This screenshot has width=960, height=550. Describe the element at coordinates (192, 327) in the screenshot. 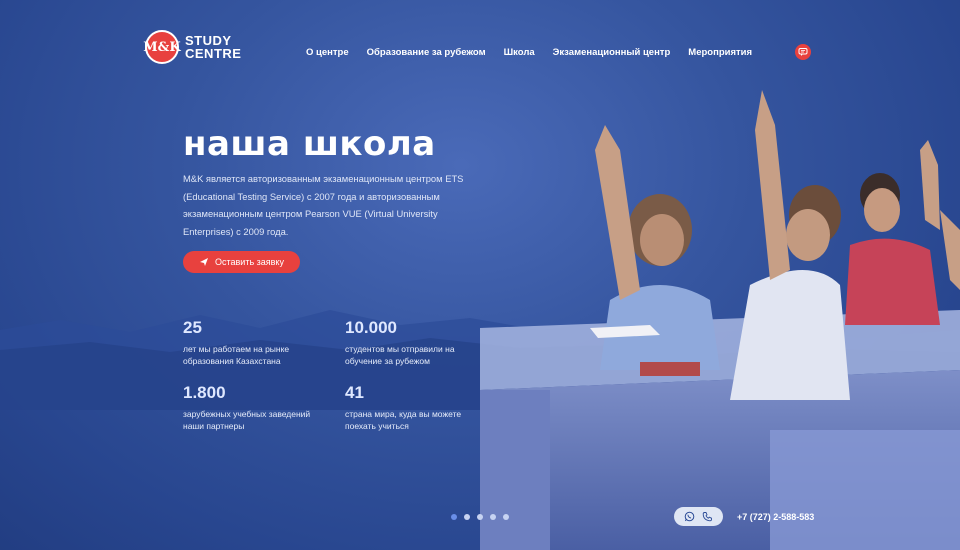

I see `stat-value: 25` at that location.